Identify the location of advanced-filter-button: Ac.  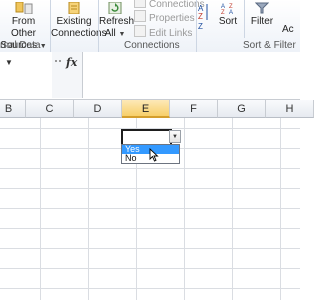
(291, 30).